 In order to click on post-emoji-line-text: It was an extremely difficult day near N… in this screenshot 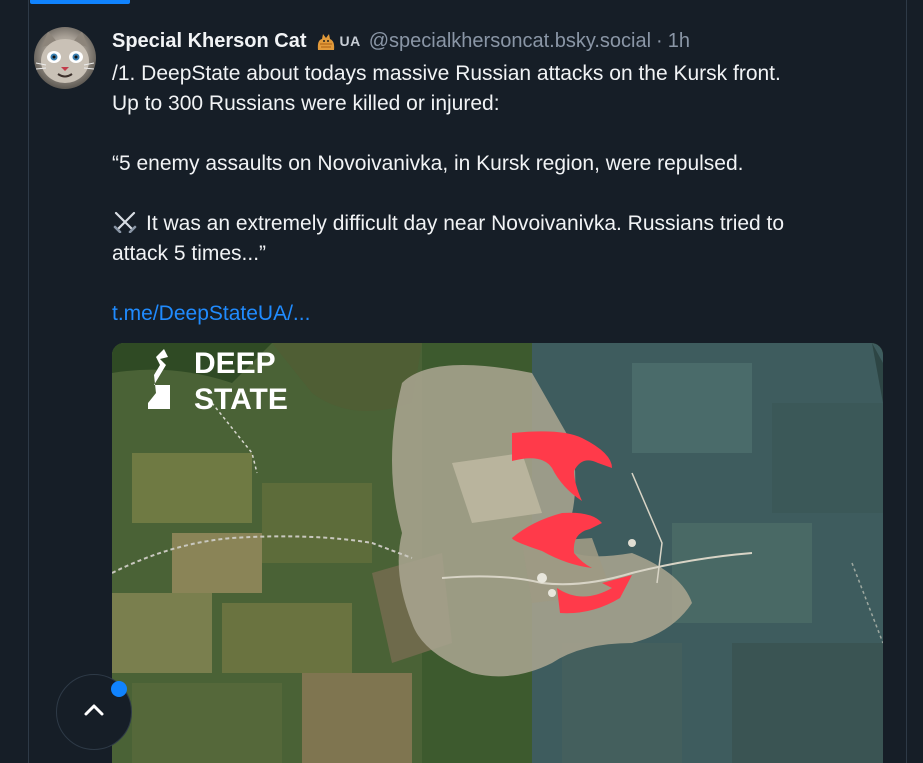, I will do `click(465, 223)`.